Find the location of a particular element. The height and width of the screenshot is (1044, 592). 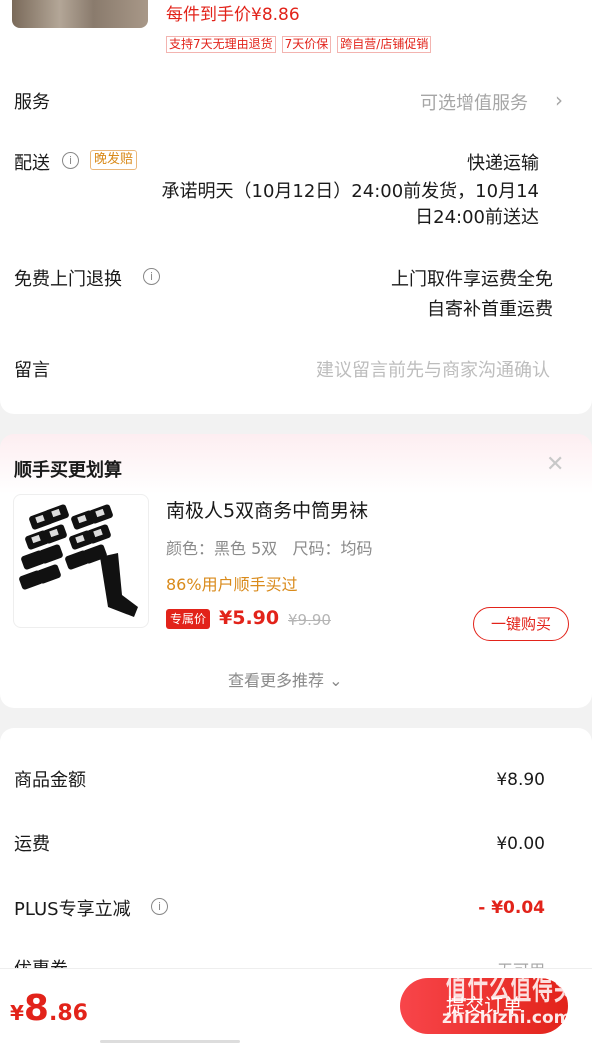

message-label: 留言 is located at coordinates (32, 370).